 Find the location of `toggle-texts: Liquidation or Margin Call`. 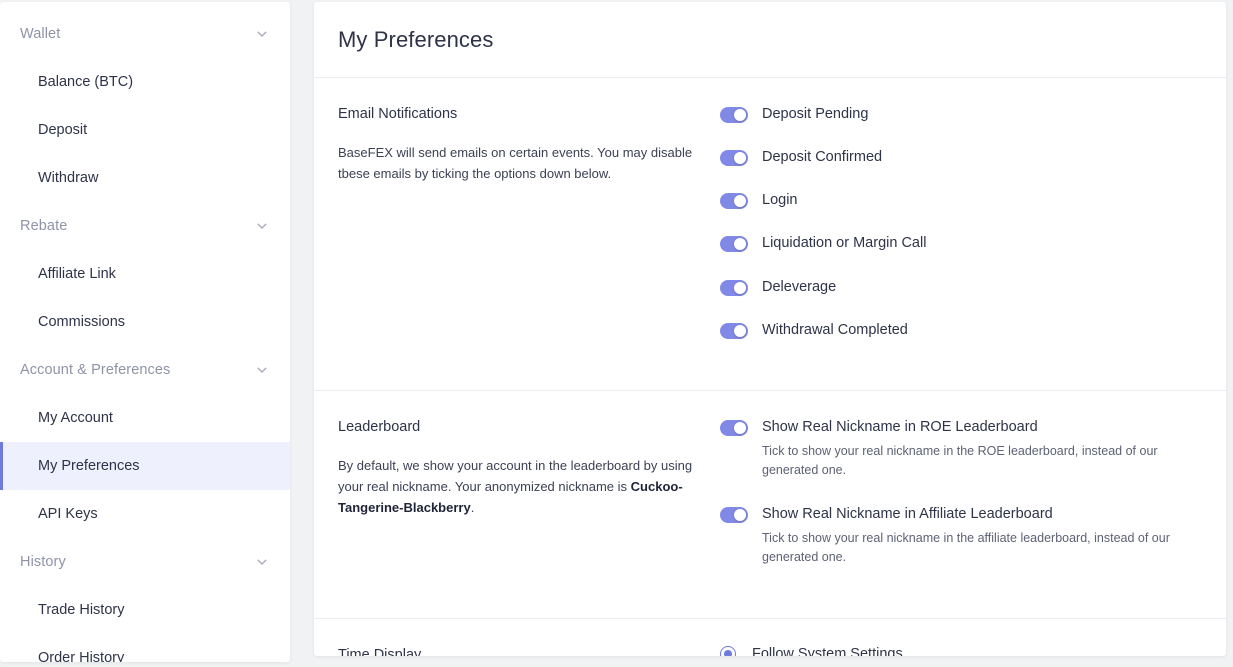

toggle-texts: Liquidation or Margin Call is located at coordinates (844, 243).